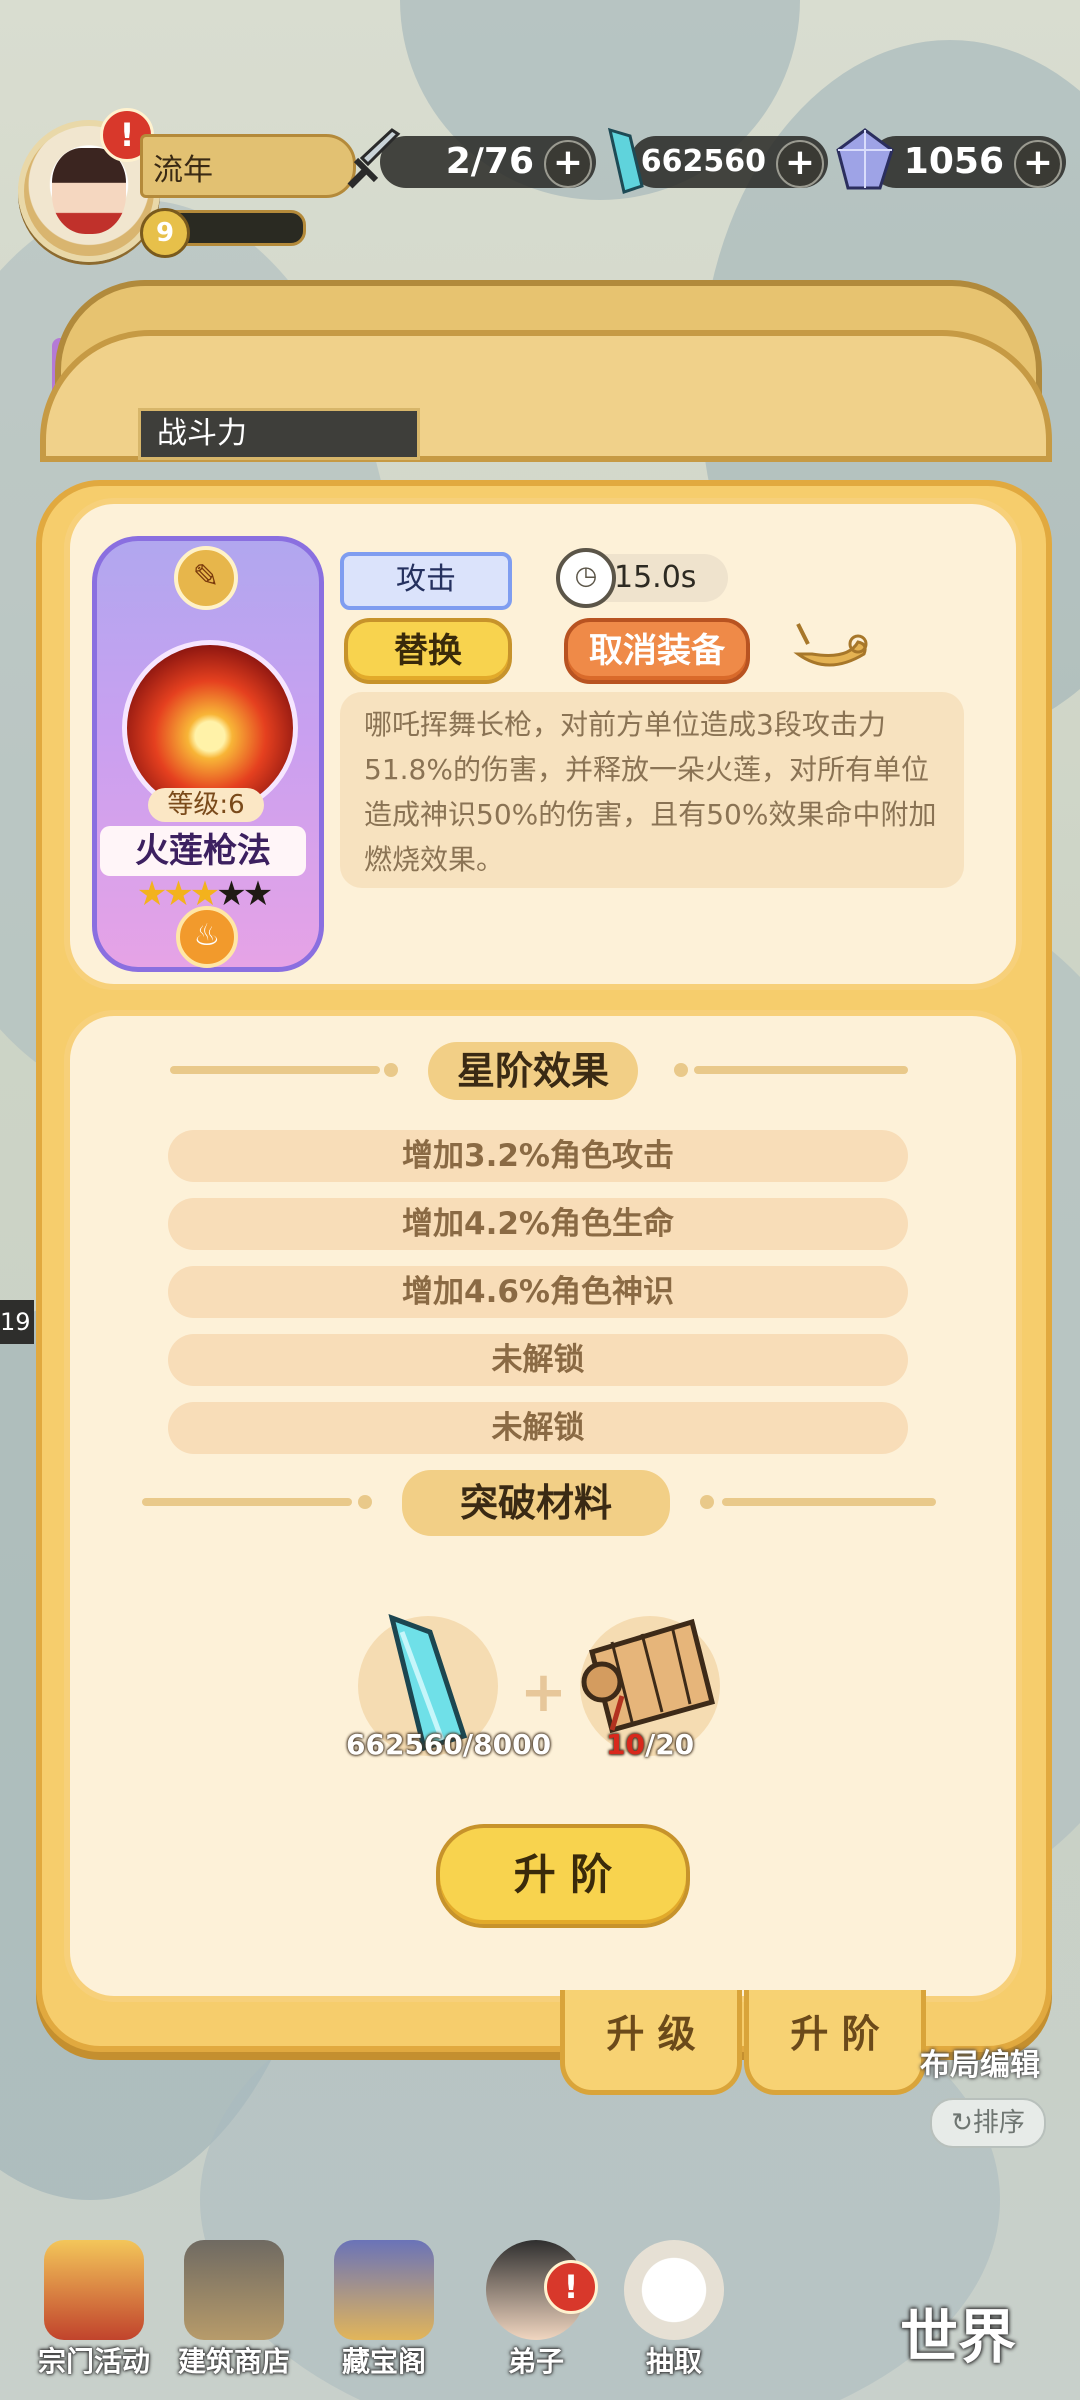 Image resolution: width=1080 pixels, height=2400 pixels. I want to click on nav-treasure: 藏宝阁, so click(384, 2315).